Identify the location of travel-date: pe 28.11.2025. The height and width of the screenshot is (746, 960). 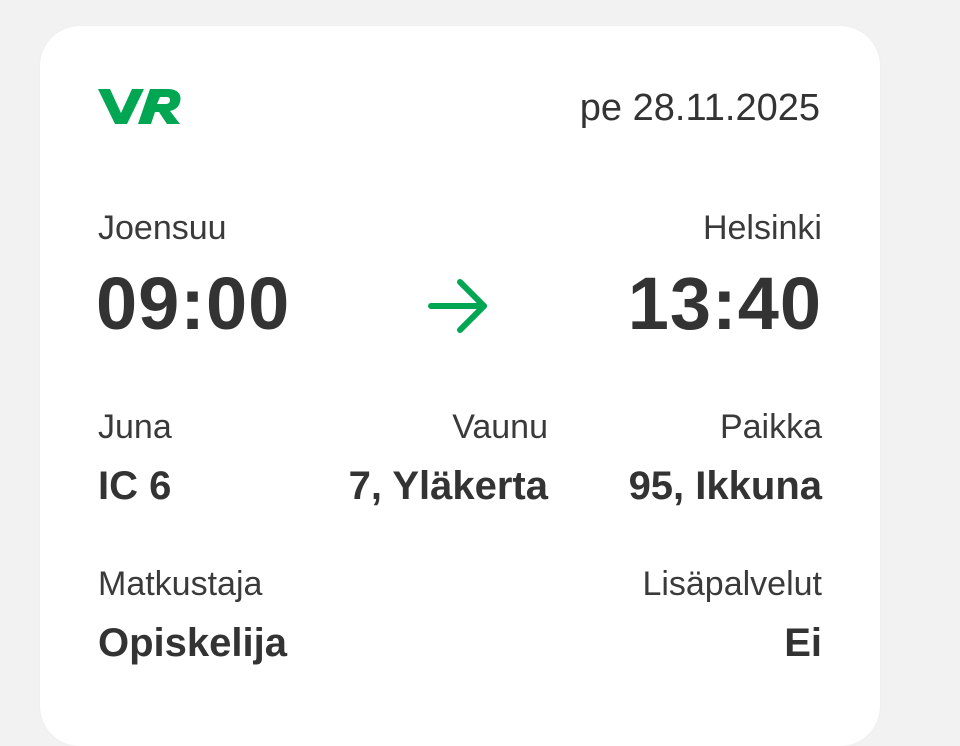
(699, 108).